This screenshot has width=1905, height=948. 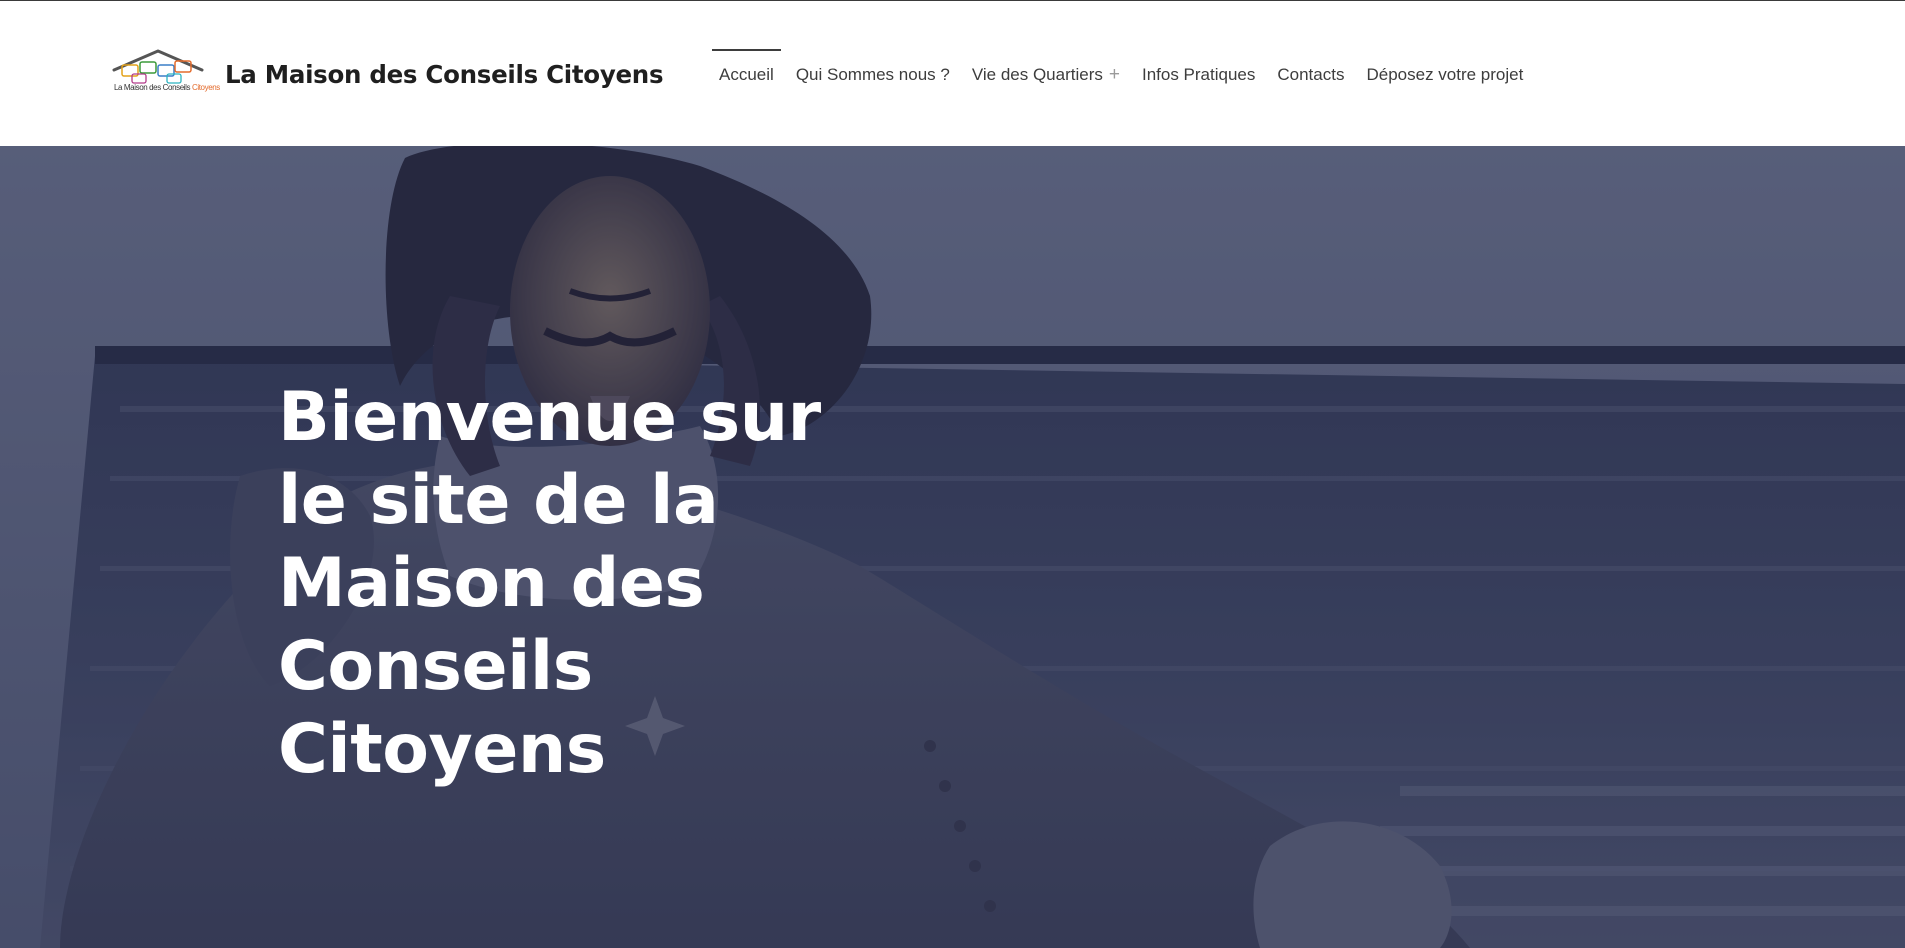 What do you see at coordinates (158, 66) in the screenshot?
I see `house-speech-bubbles-icon` at bounding box center [158, 66].